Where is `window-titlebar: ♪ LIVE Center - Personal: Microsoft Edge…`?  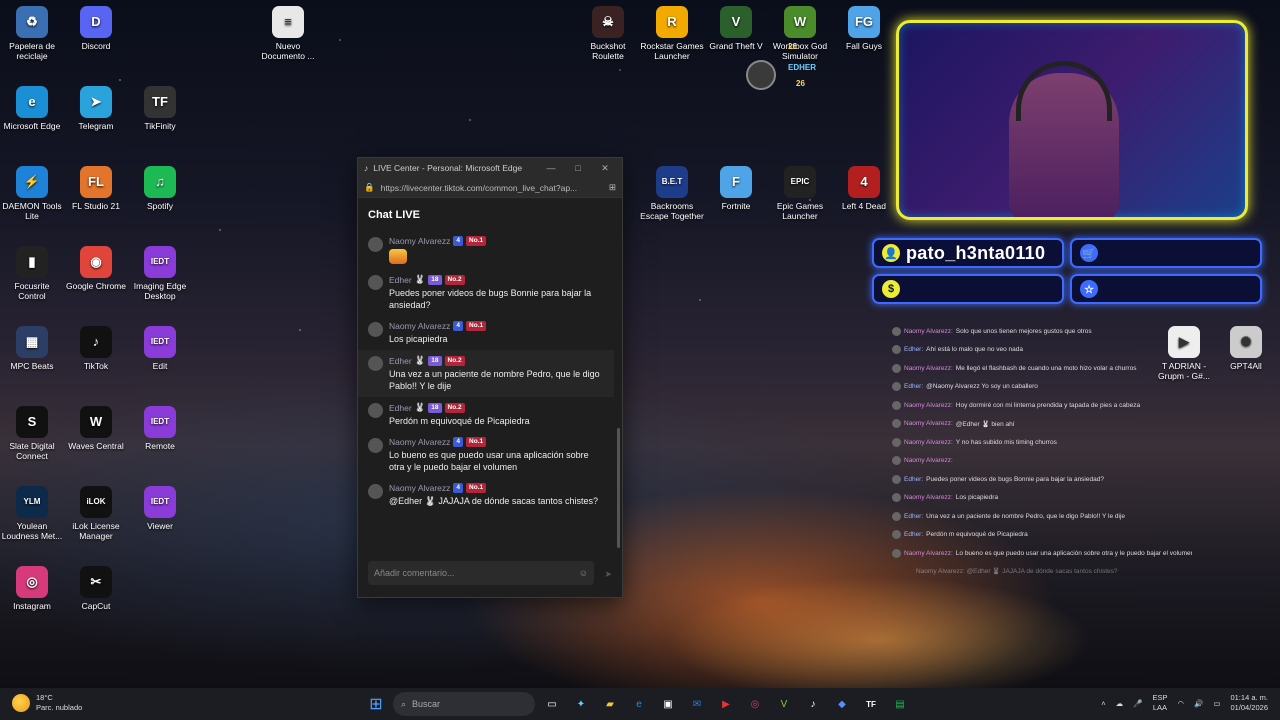
window-titlebar: ♪ LIVE Center - Personal: Microsoft Edge… is located at coordinates (490, 168).